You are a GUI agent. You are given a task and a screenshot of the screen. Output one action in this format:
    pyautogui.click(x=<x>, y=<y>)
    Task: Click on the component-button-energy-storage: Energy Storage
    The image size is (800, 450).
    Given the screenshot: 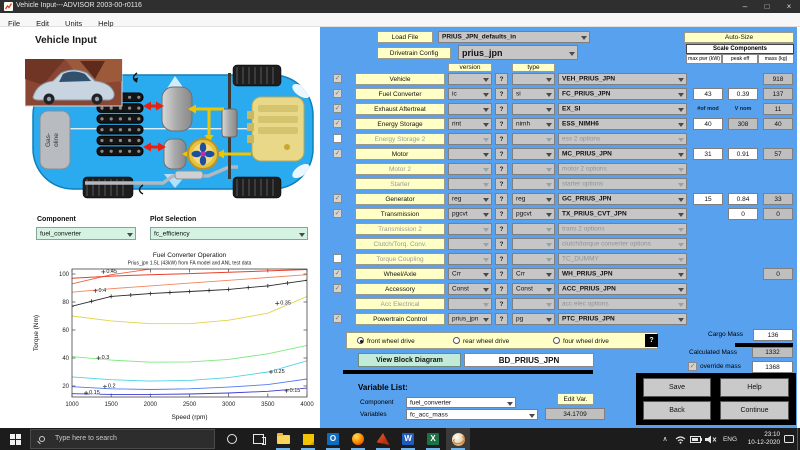 What is the action you would take?
    pyautogui.click(x=400, y=124)
    